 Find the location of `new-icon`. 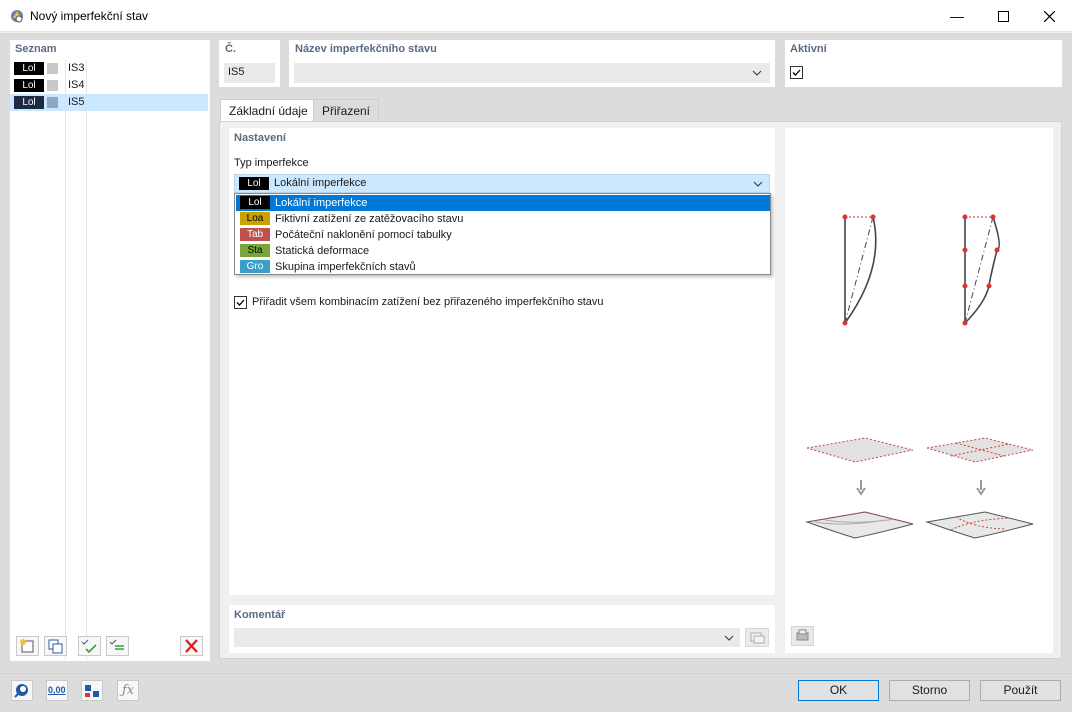

new-icon is located at coordinates (27, 646).